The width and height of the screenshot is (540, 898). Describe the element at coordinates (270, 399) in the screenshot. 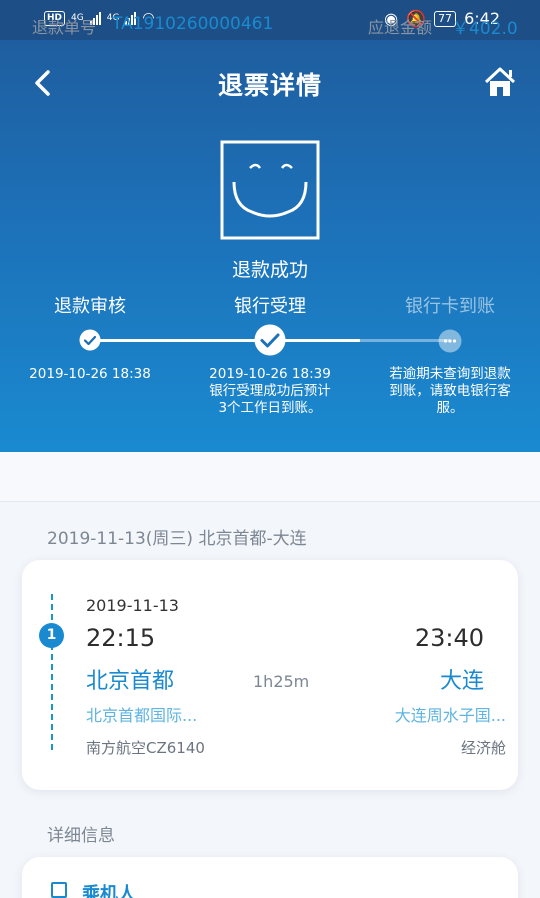

I see `step-note-bank-accept: 银行受理成功后预计3个工作日到账。` at that location.